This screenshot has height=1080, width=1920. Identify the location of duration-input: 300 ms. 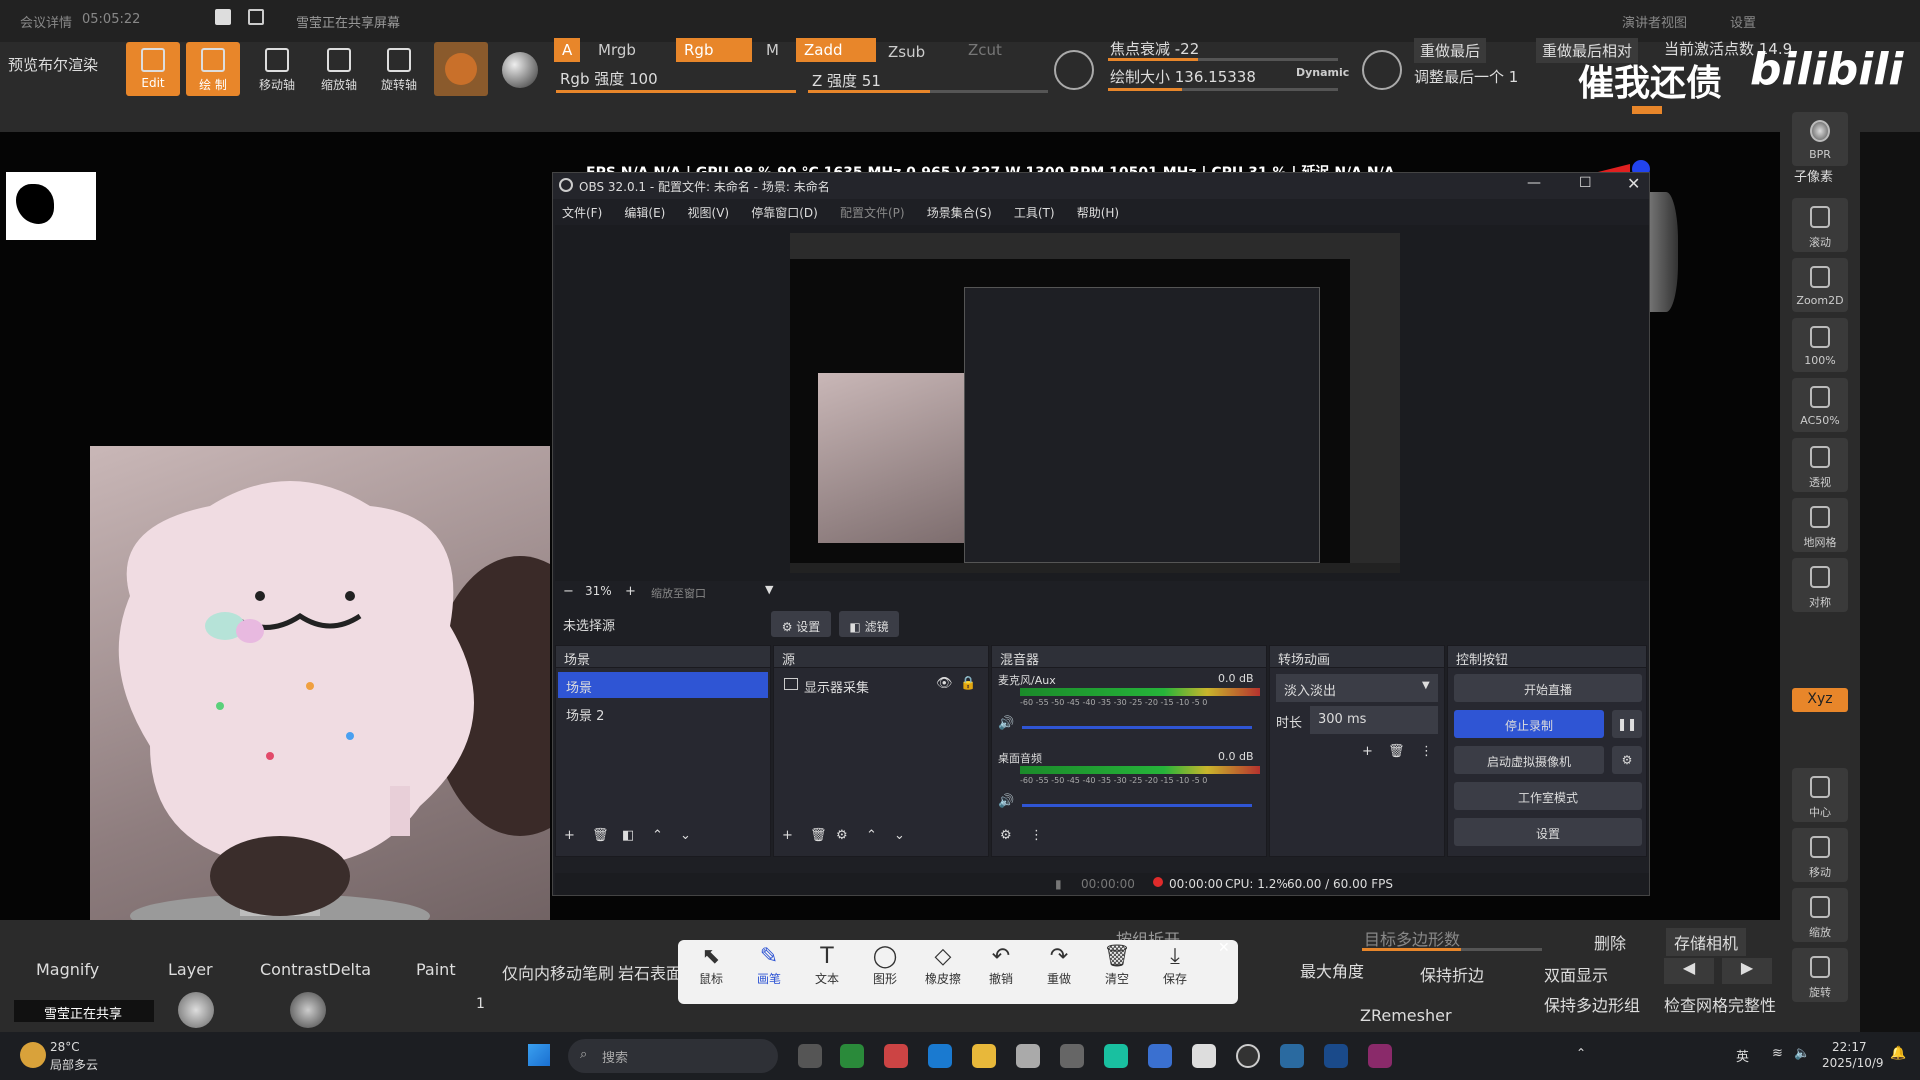
(1374, 720).